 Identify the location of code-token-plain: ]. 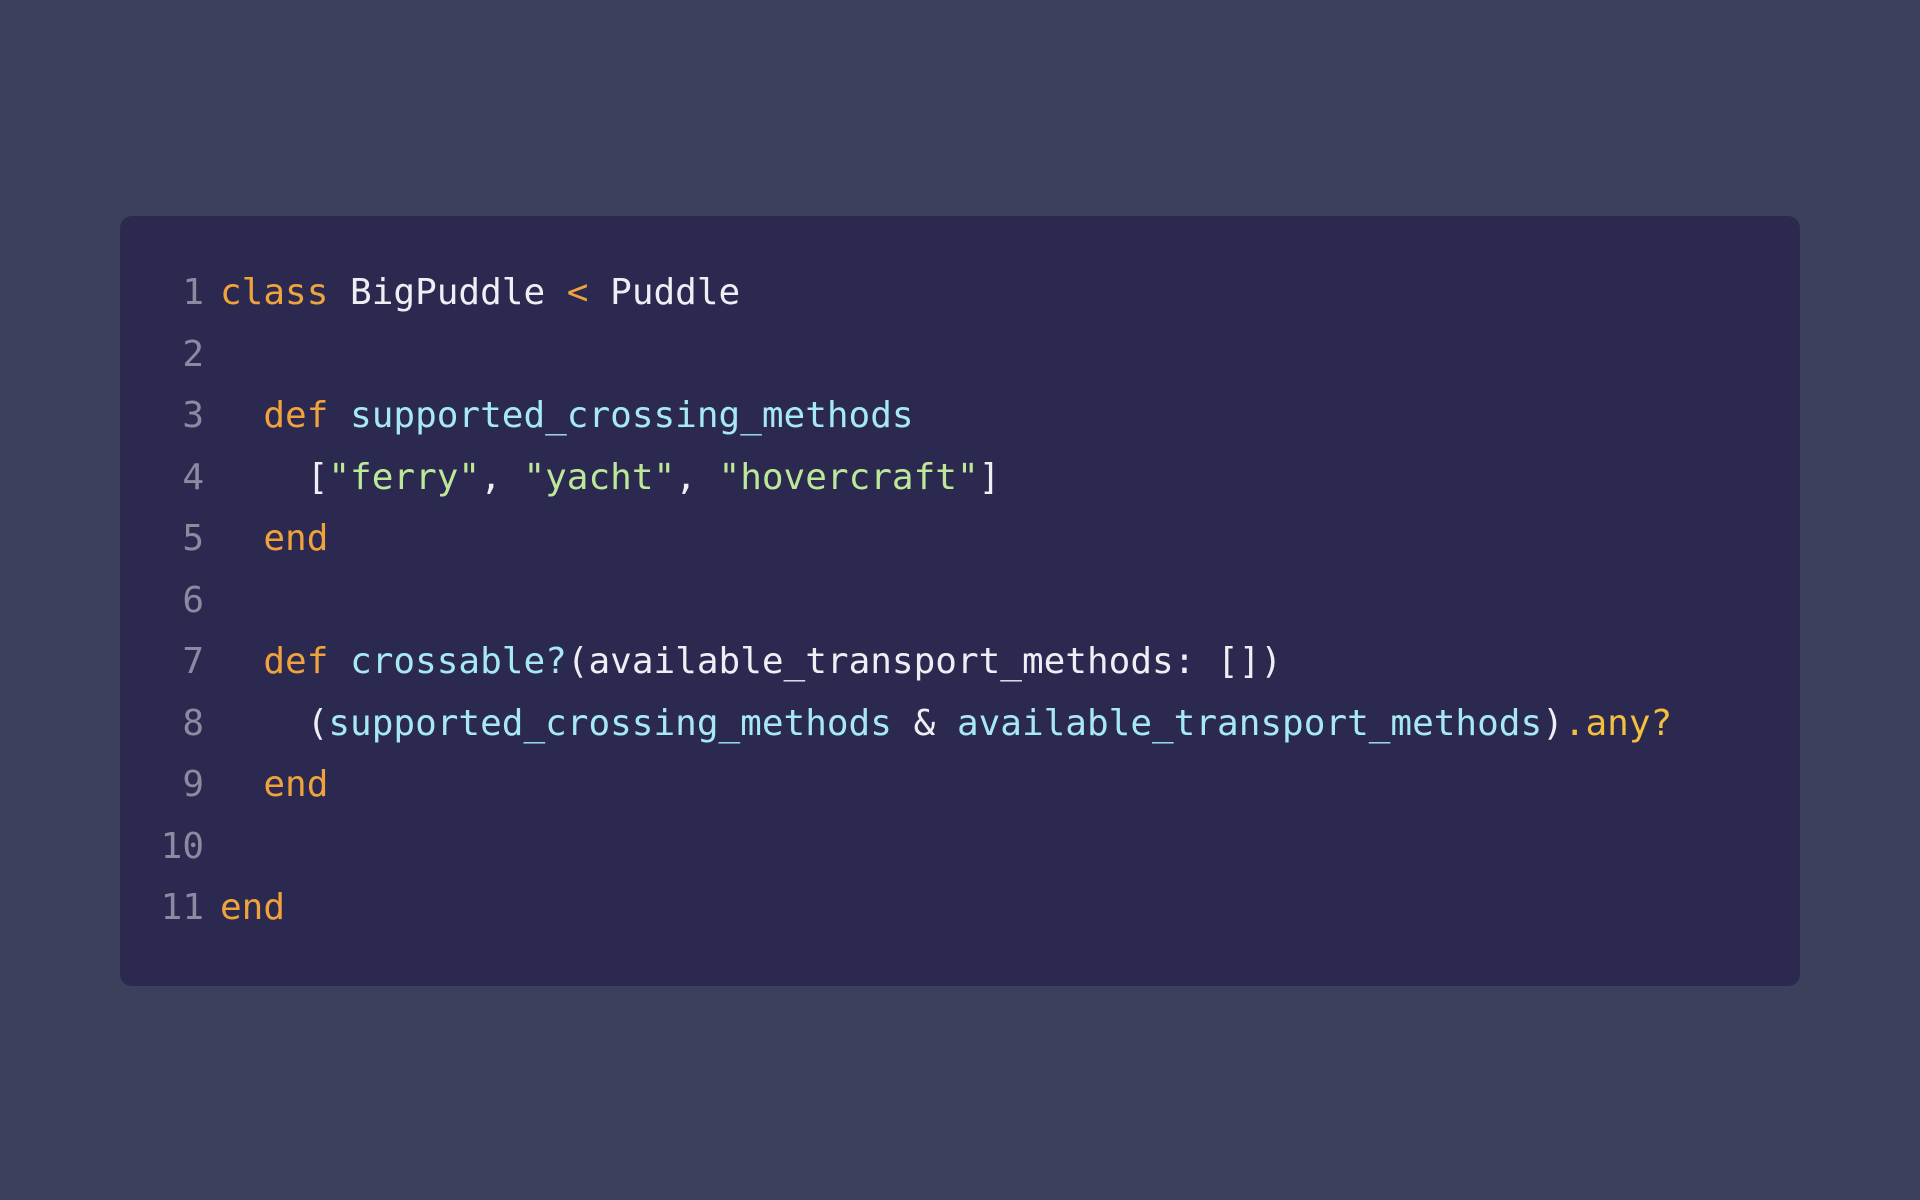
(989, 477).